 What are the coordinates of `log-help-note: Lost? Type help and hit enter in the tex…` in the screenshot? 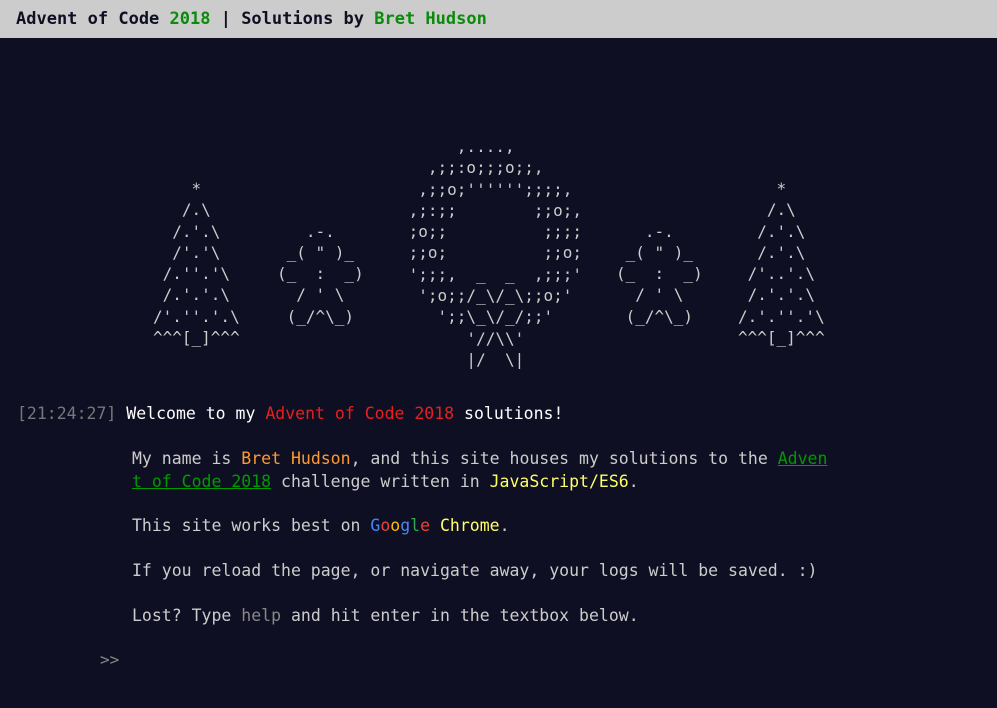 It's located at (385, 615).